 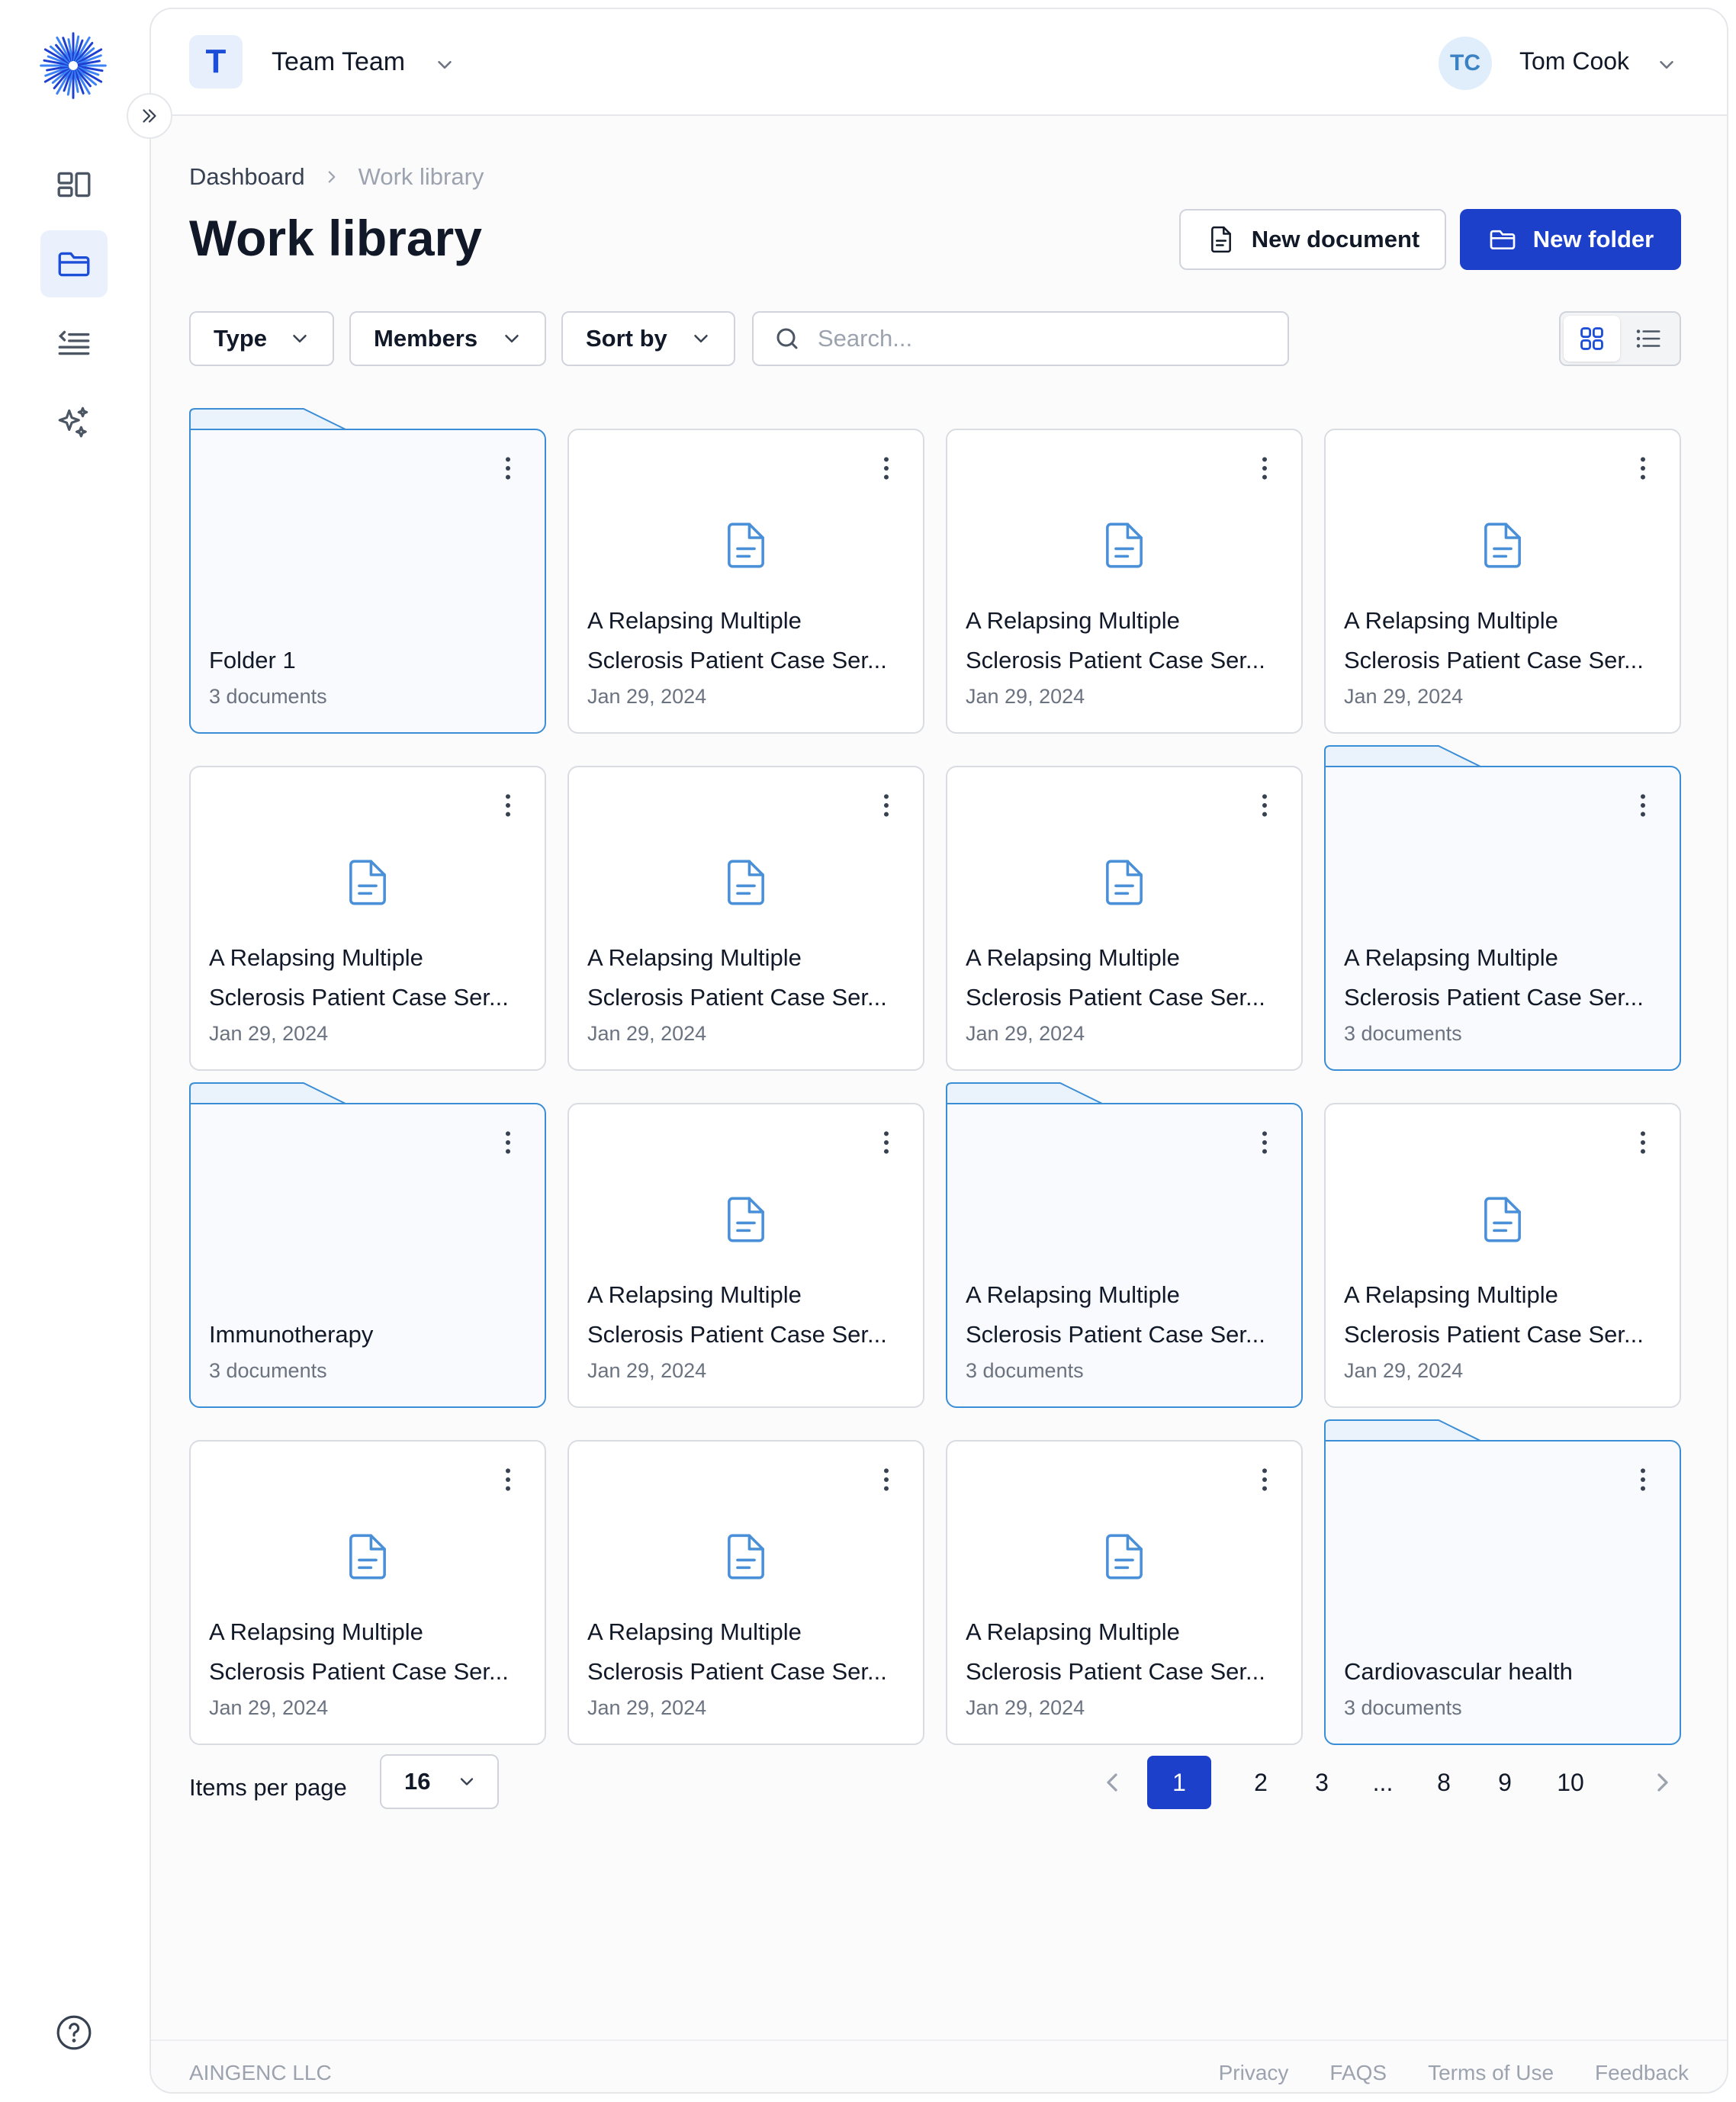 What do you see at coordinates (1491, 2073) in the screenshot?
I see `footer-link-terms: Terms of Use` at bounding box center [1491, 2073].